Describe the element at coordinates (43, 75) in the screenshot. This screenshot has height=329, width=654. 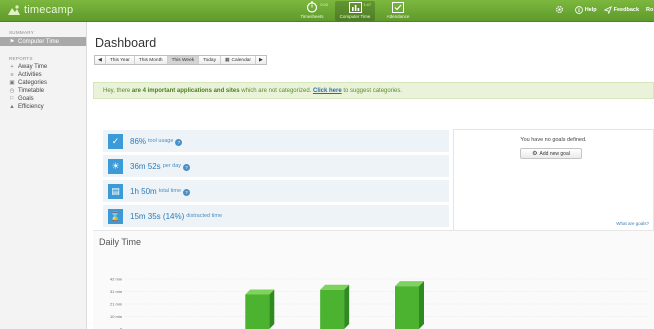
I see `sidebar-item-activities: ≡ Activities` at that location.